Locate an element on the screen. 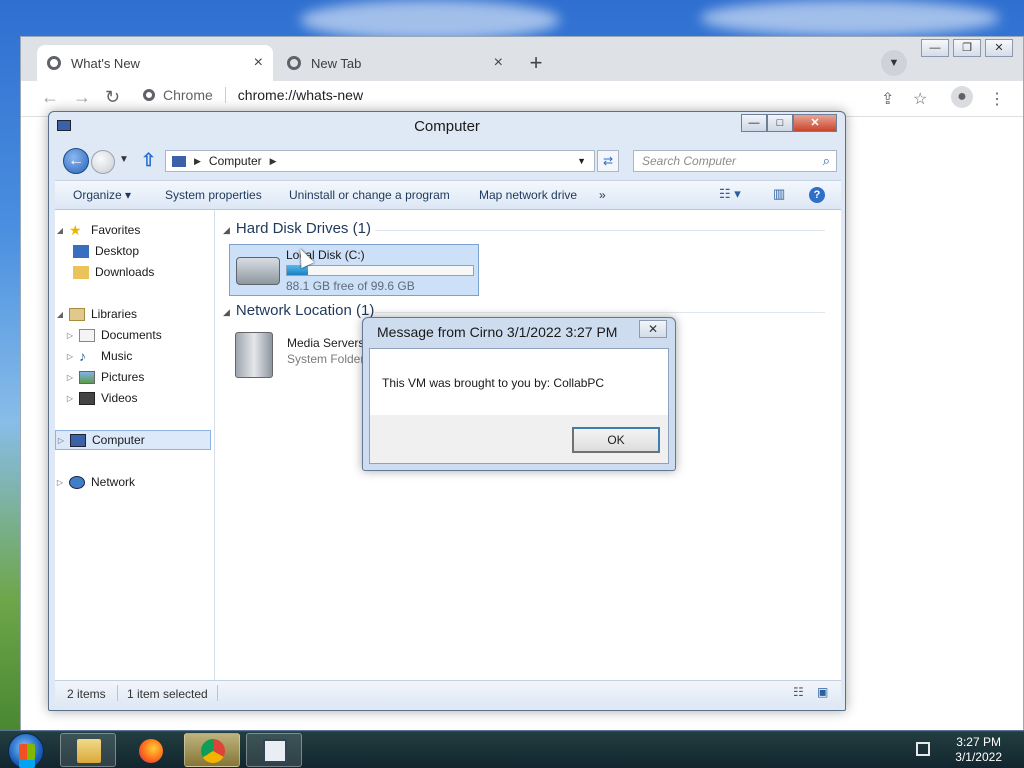  help-icon: ? is located at coordinates (817, 195).